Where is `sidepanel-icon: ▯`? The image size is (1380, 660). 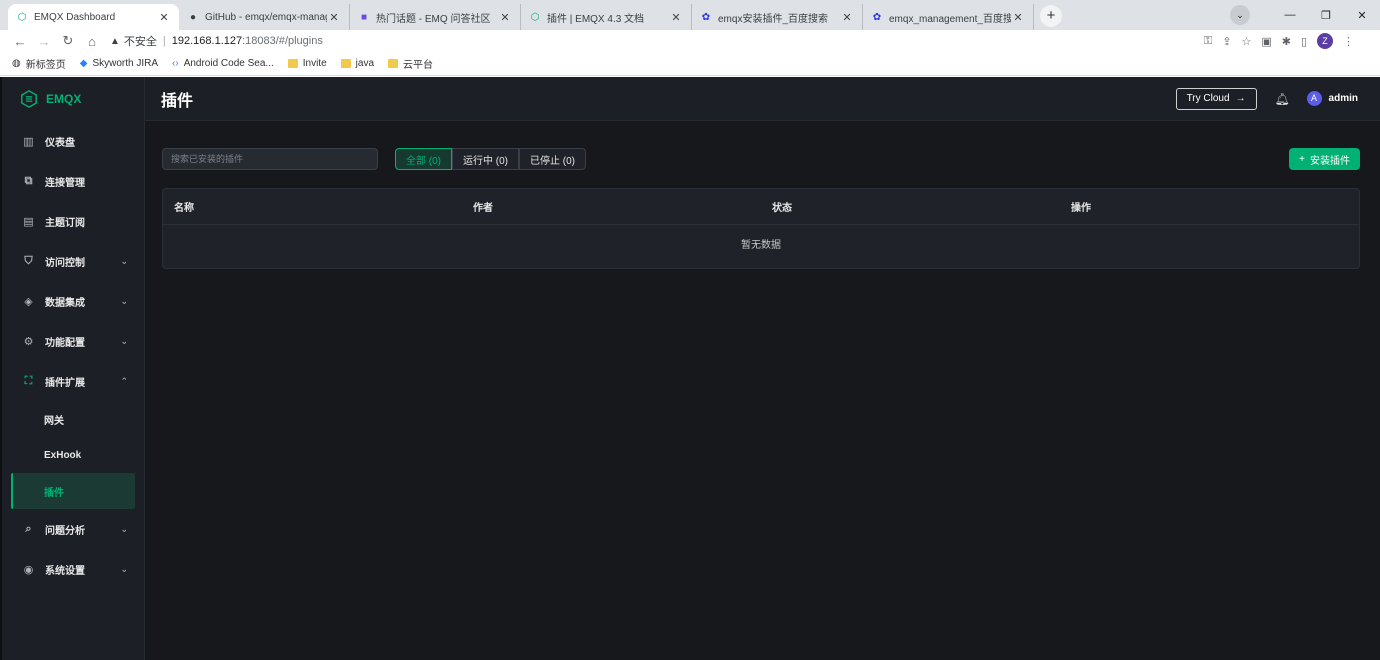
sidepanel-icon: ▯ is located at coordinates (1304, 41).